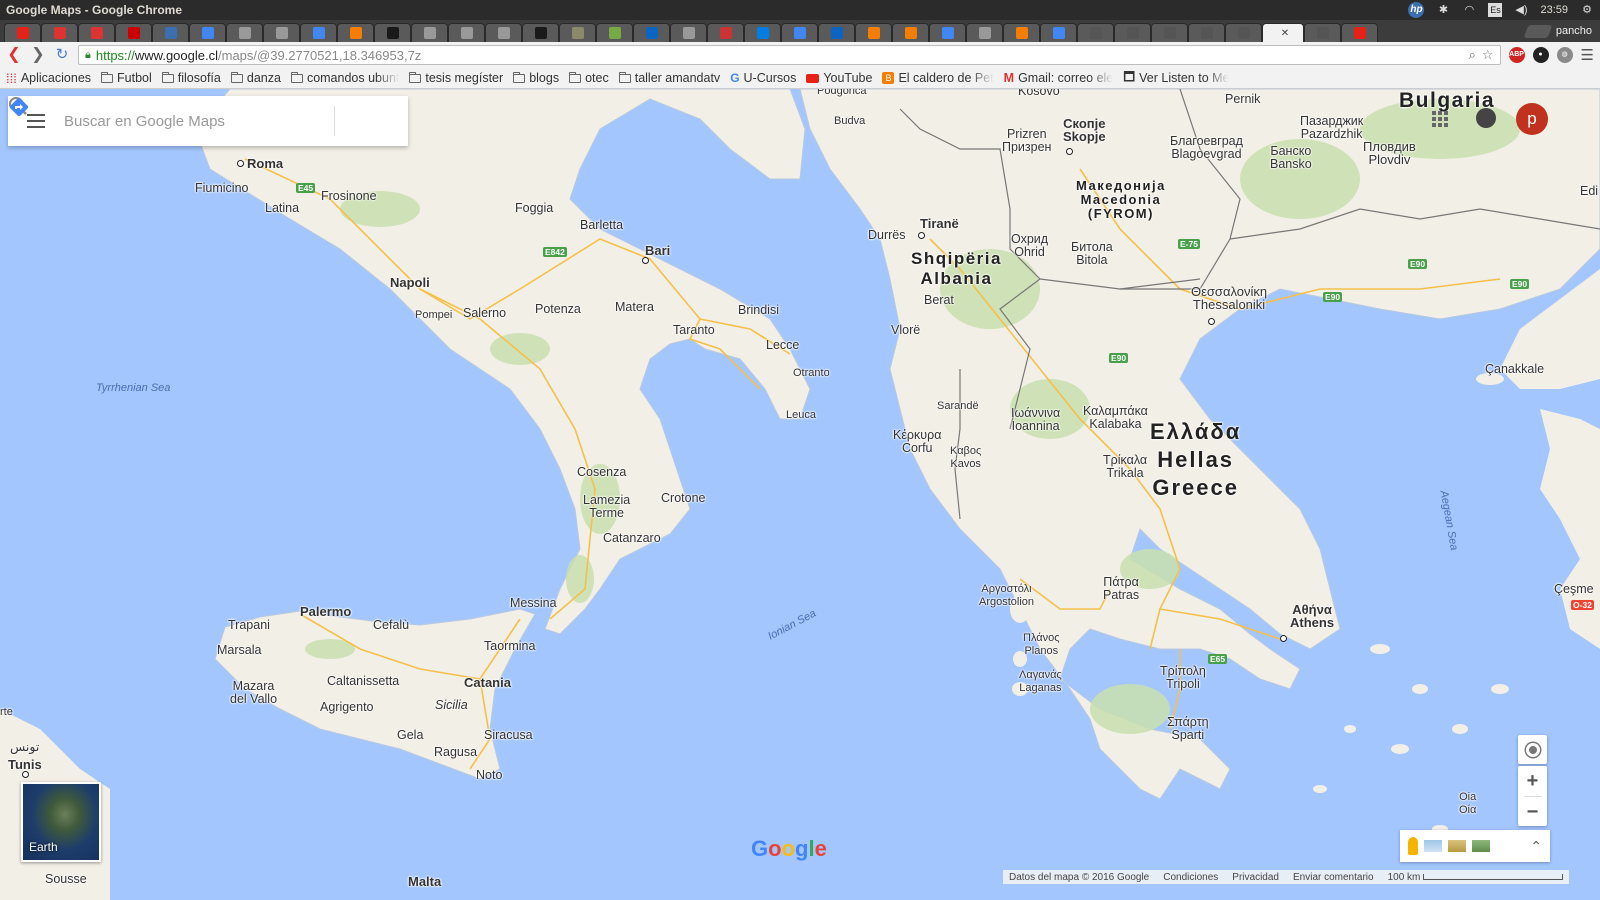  Describe the element at coordinates (1039, 93) in the screenshot. I see `map-label-kosovo: Kosovo` at that location.